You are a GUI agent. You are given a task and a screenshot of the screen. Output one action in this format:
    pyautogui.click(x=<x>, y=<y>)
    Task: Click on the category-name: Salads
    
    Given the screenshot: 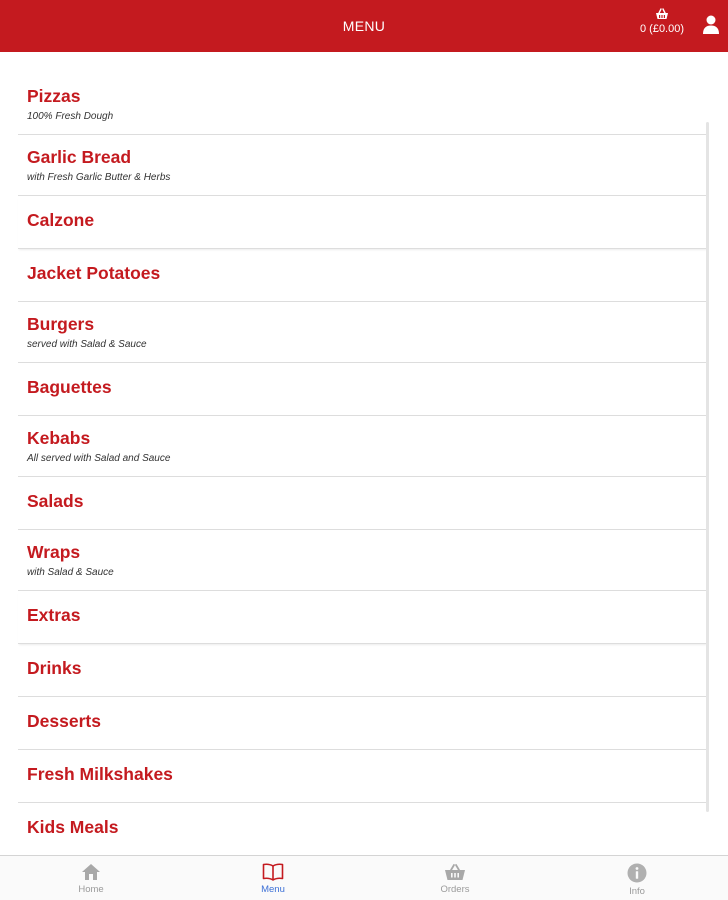 What is the action you would take?
    pyautogui.click(x=55, y=501)
    